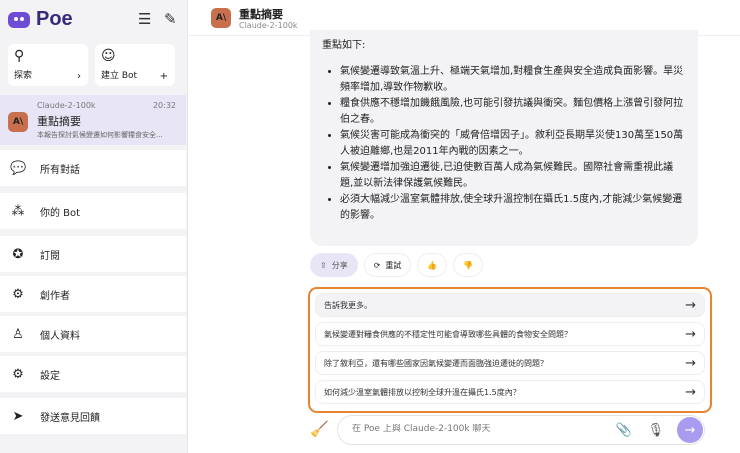  I want to click on creators-icon: ⚙, so click(18, 294).